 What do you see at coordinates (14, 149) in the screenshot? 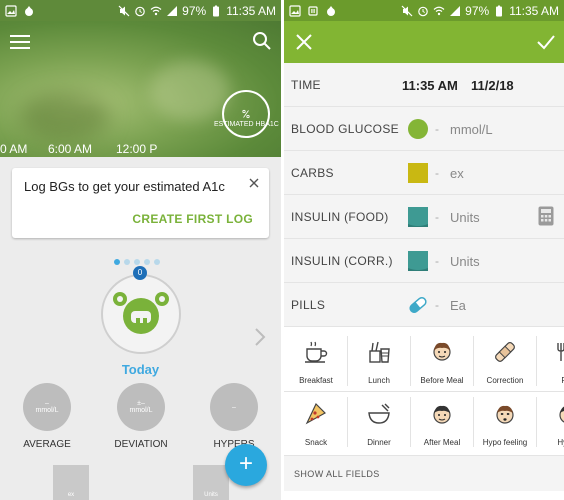
I see `axis-tick: 0 AM` at bounding box center [14, 149].